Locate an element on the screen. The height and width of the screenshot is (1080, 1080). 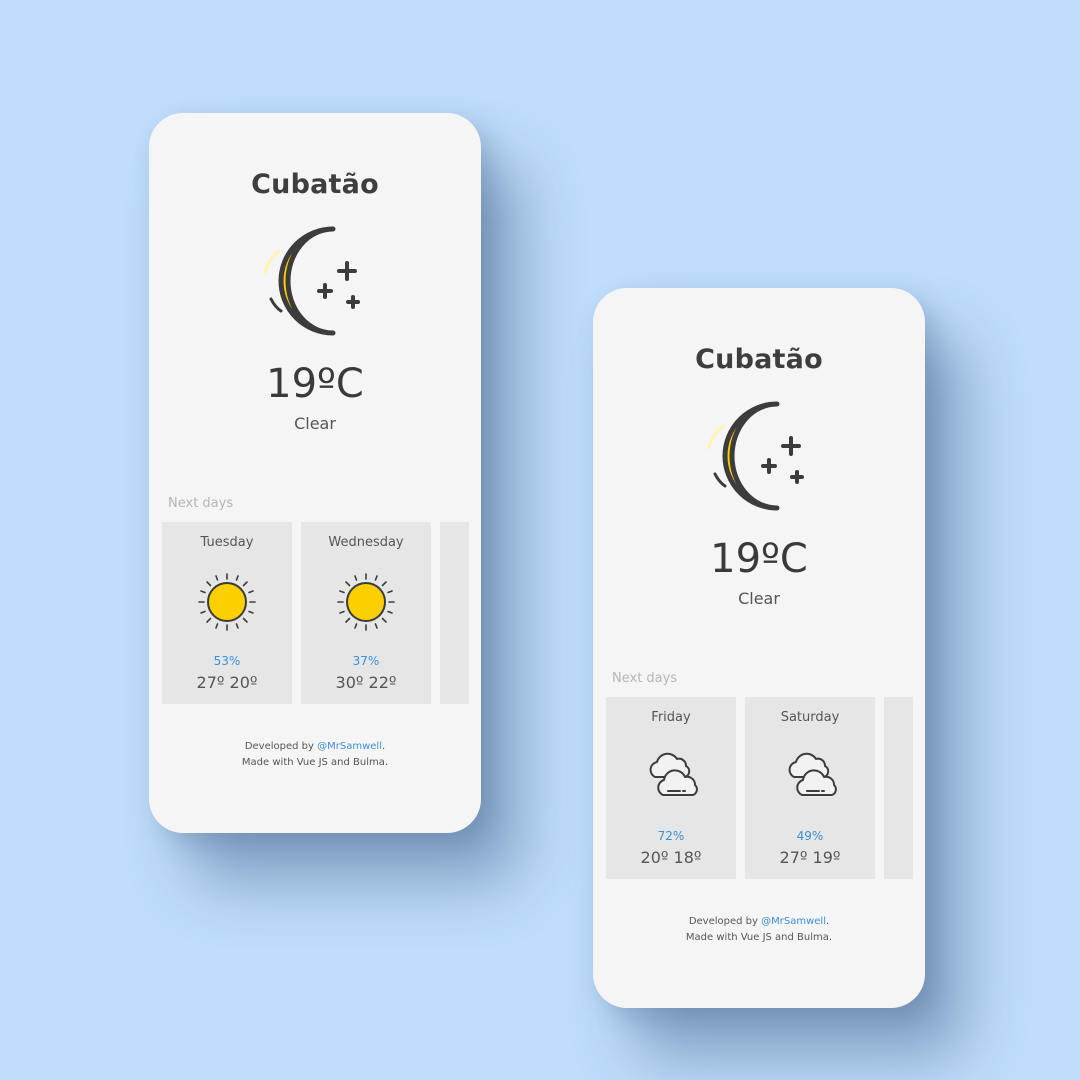
forecast-max: 30º is located at coordinates (349, 682).